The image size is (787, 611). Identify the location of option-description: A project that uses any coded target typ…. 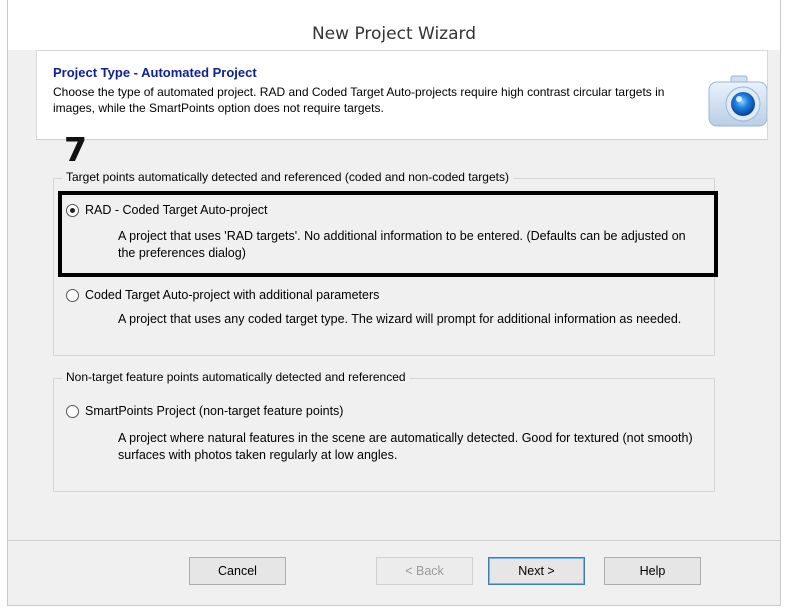
(400, 319).